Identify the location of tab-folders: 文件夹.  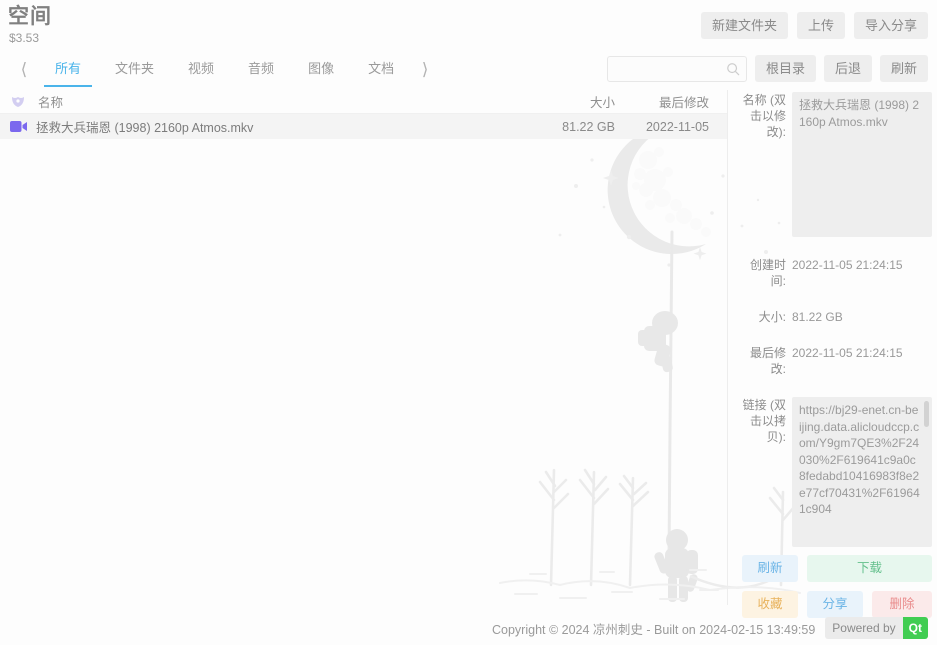
(134, 70).